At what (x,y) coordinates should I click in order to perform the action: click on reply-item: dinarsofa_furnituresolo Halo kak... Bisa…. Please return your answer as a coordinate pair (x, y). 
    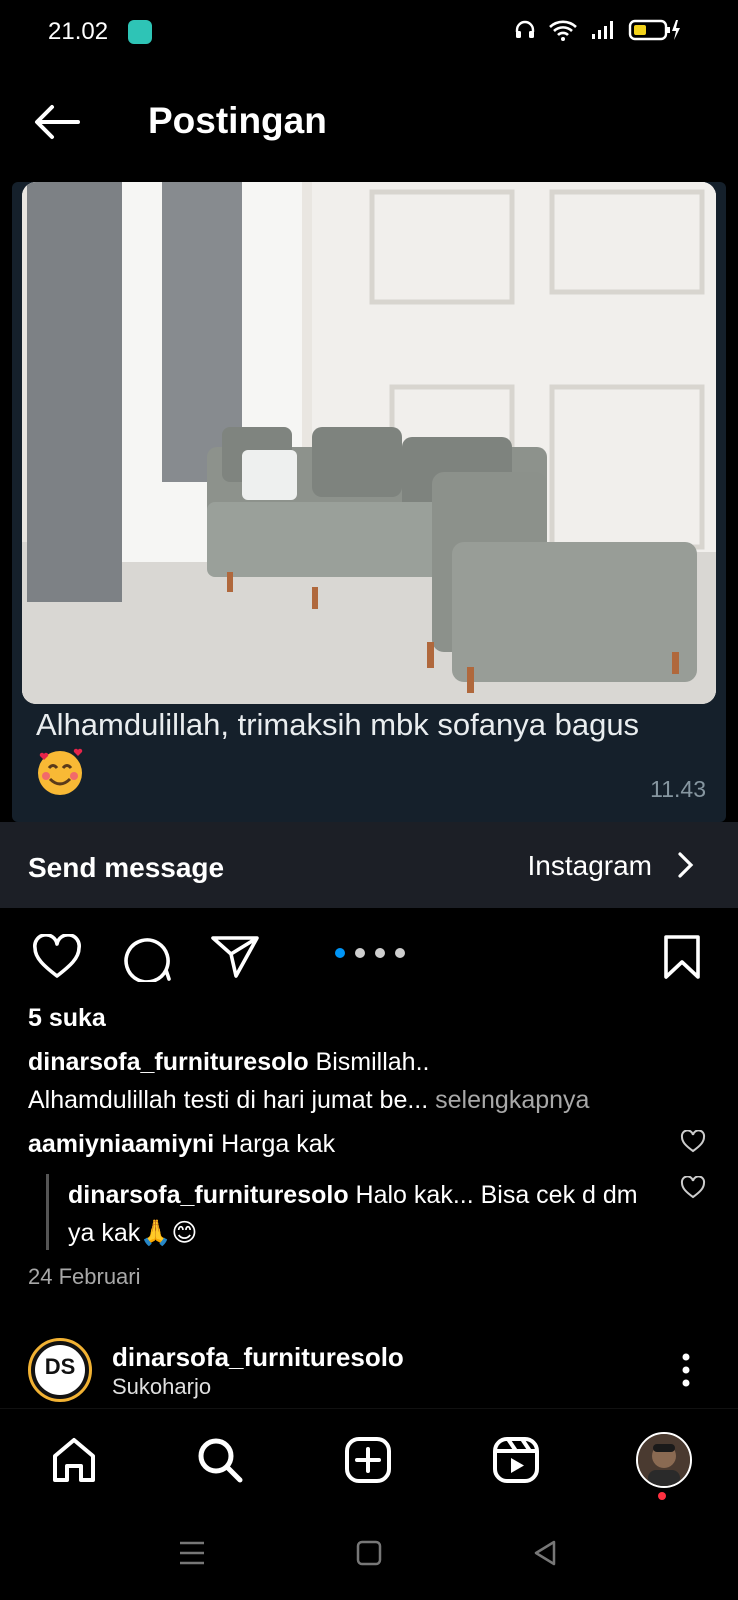
    Looking at the image, I should click on (363, 1214).